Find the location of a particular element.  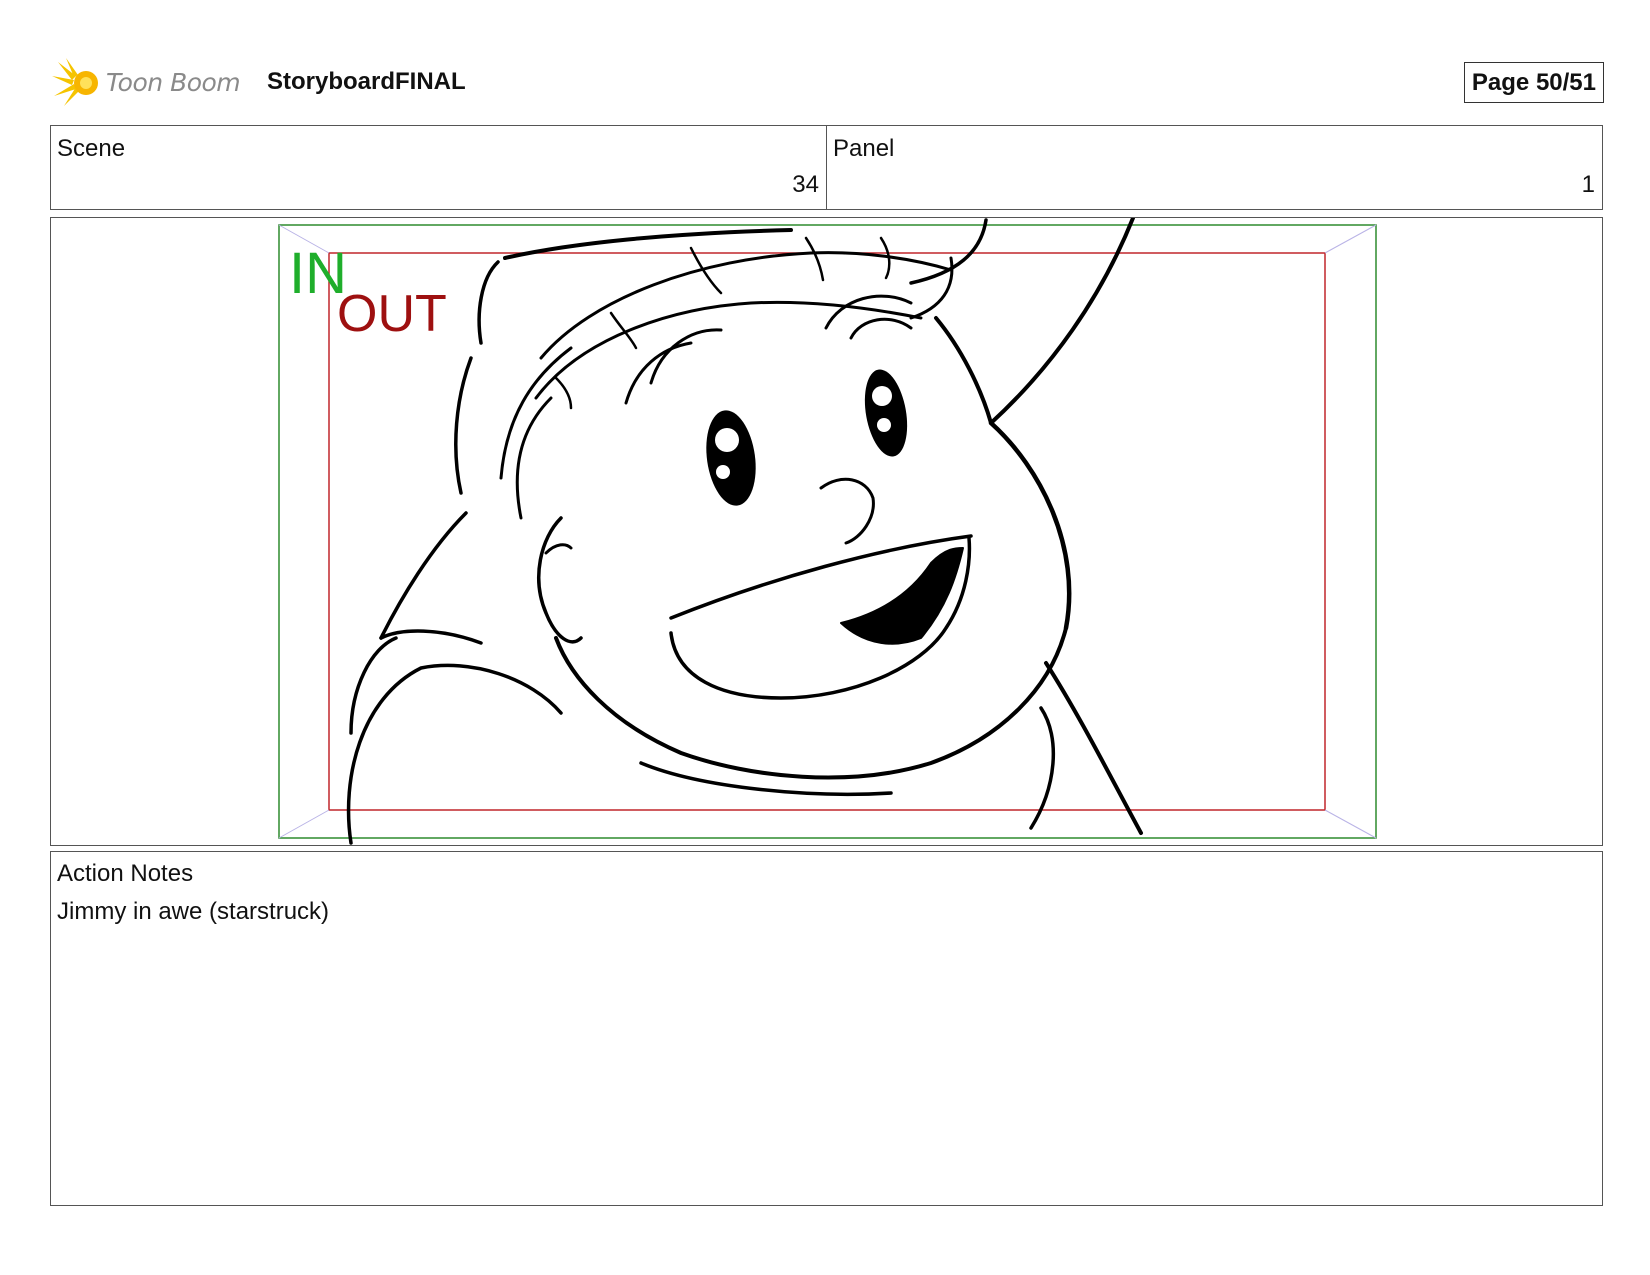

panel-label: Panel is located at coordinates (864, 148).